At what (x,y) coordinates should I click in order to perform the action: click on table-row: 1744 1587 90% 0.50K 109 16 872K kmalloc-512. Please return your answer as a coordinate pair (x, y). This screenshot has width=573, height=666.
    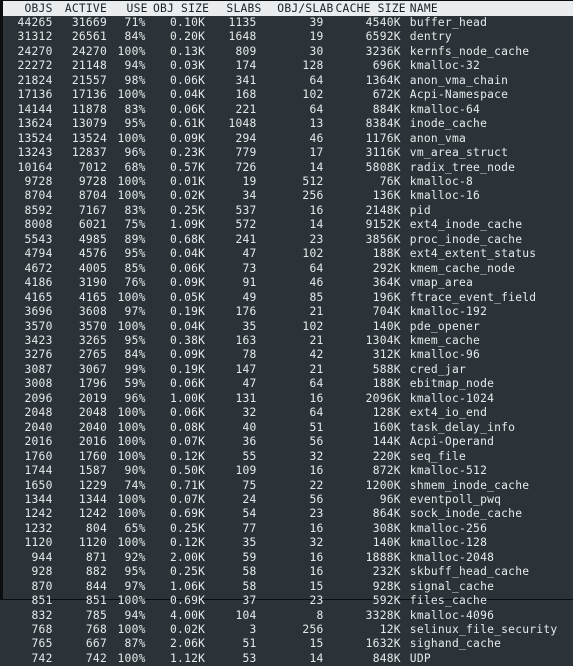
    Looking at the image, I should click on (288, 471).